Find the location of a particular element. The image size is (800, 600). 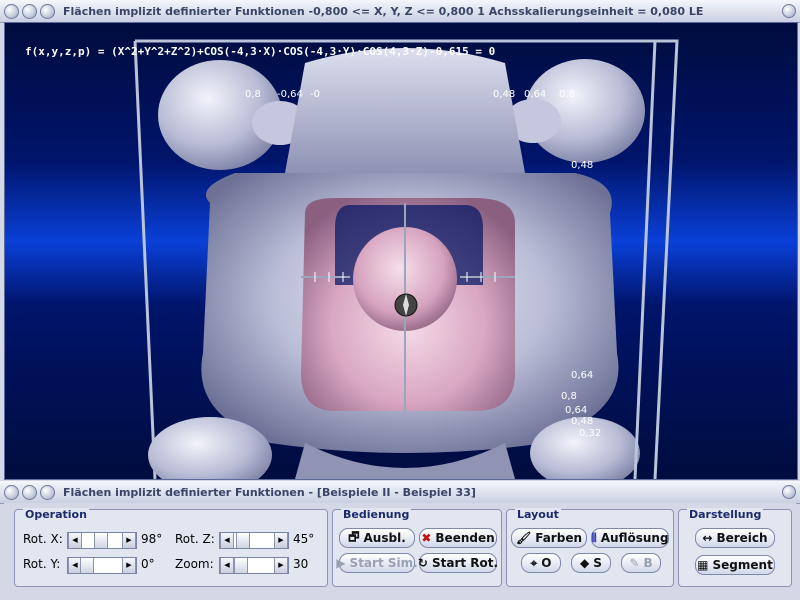

paint-bucket-icon: 🖌 is located at coordinates (523, 538).